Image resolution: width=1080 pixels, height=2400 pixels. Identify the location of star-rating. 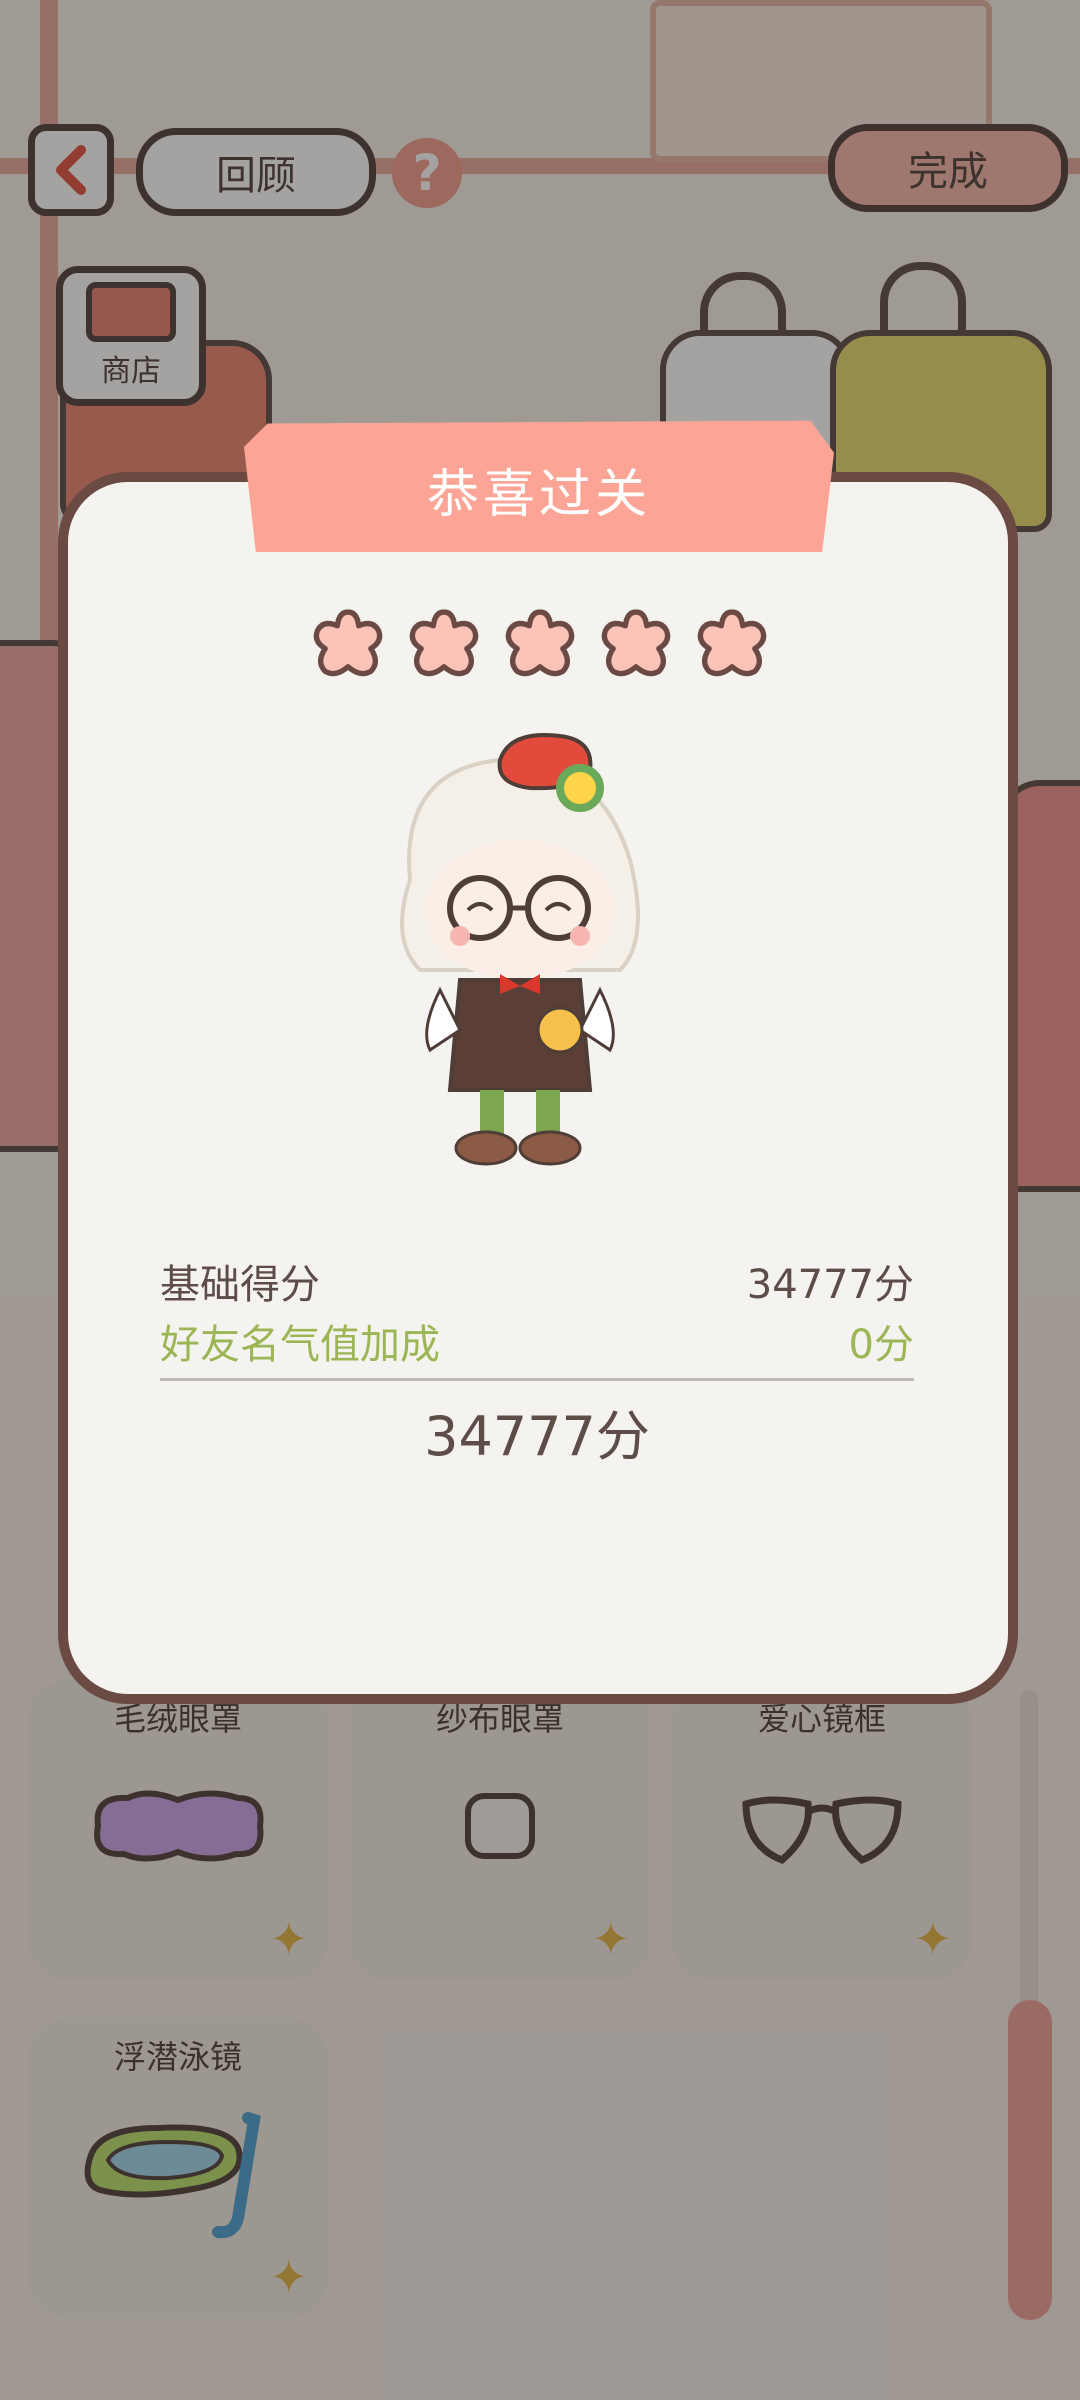
(540, 644).